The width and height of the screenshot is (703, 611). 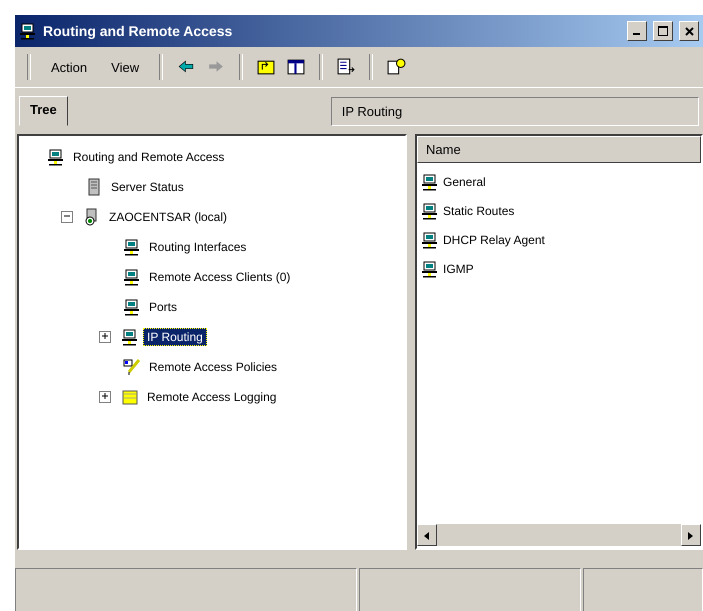 I want to click on tree-item: Remote Access Policies, so click(x=213, y=367).